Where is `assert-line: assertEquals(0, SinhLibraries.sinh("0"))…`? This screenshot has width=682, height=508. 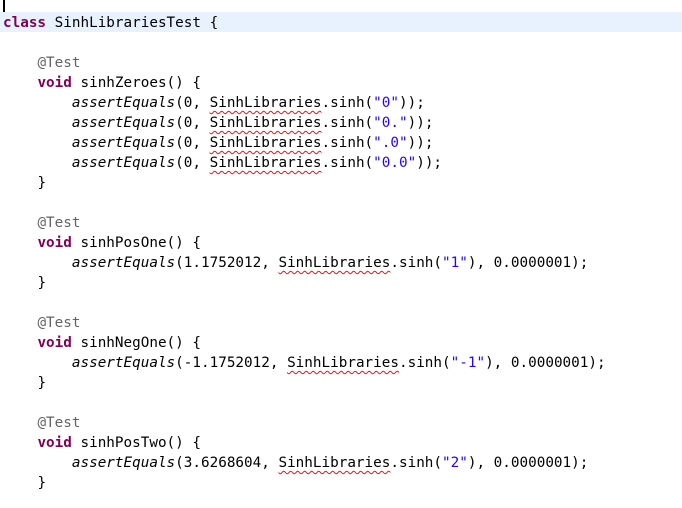 assert-line: assertEquals(0, SinhLibraries.sinh("0"))… is located at coordinates (214, 103).